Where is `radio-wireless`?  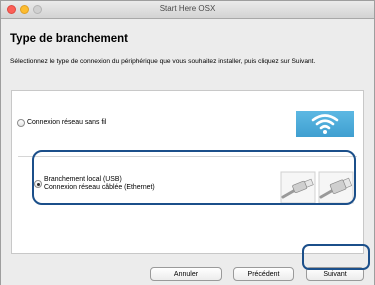 radio-wireless is located at coordinates (21, 123).